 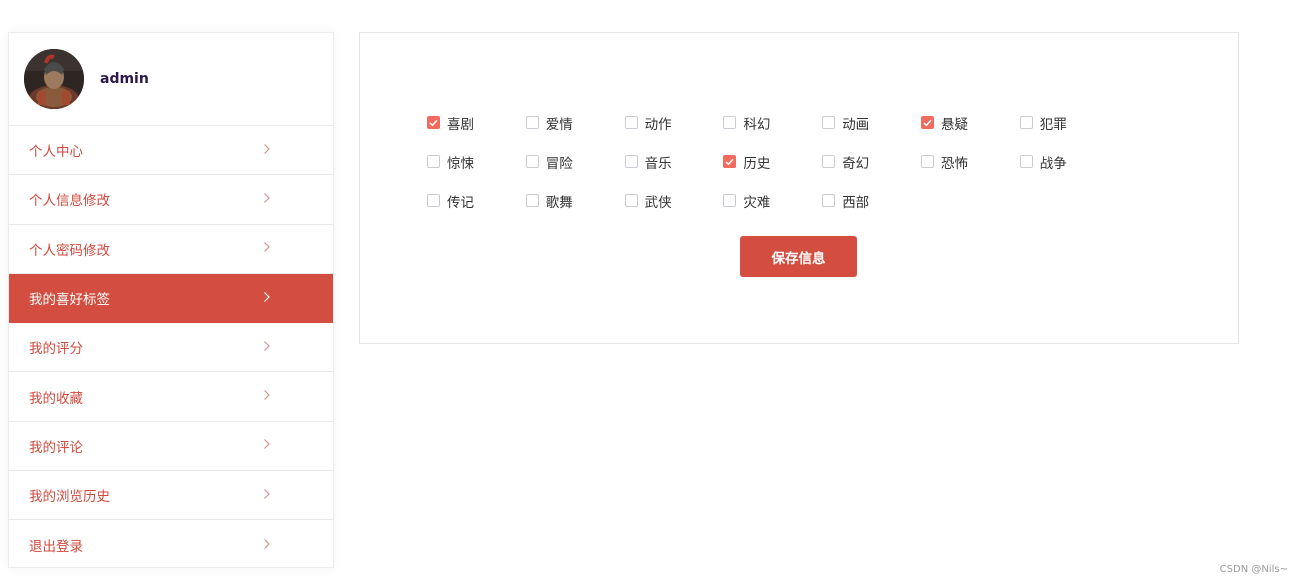 I want to click on tag-label: 传记, so click(x=460, y=202).